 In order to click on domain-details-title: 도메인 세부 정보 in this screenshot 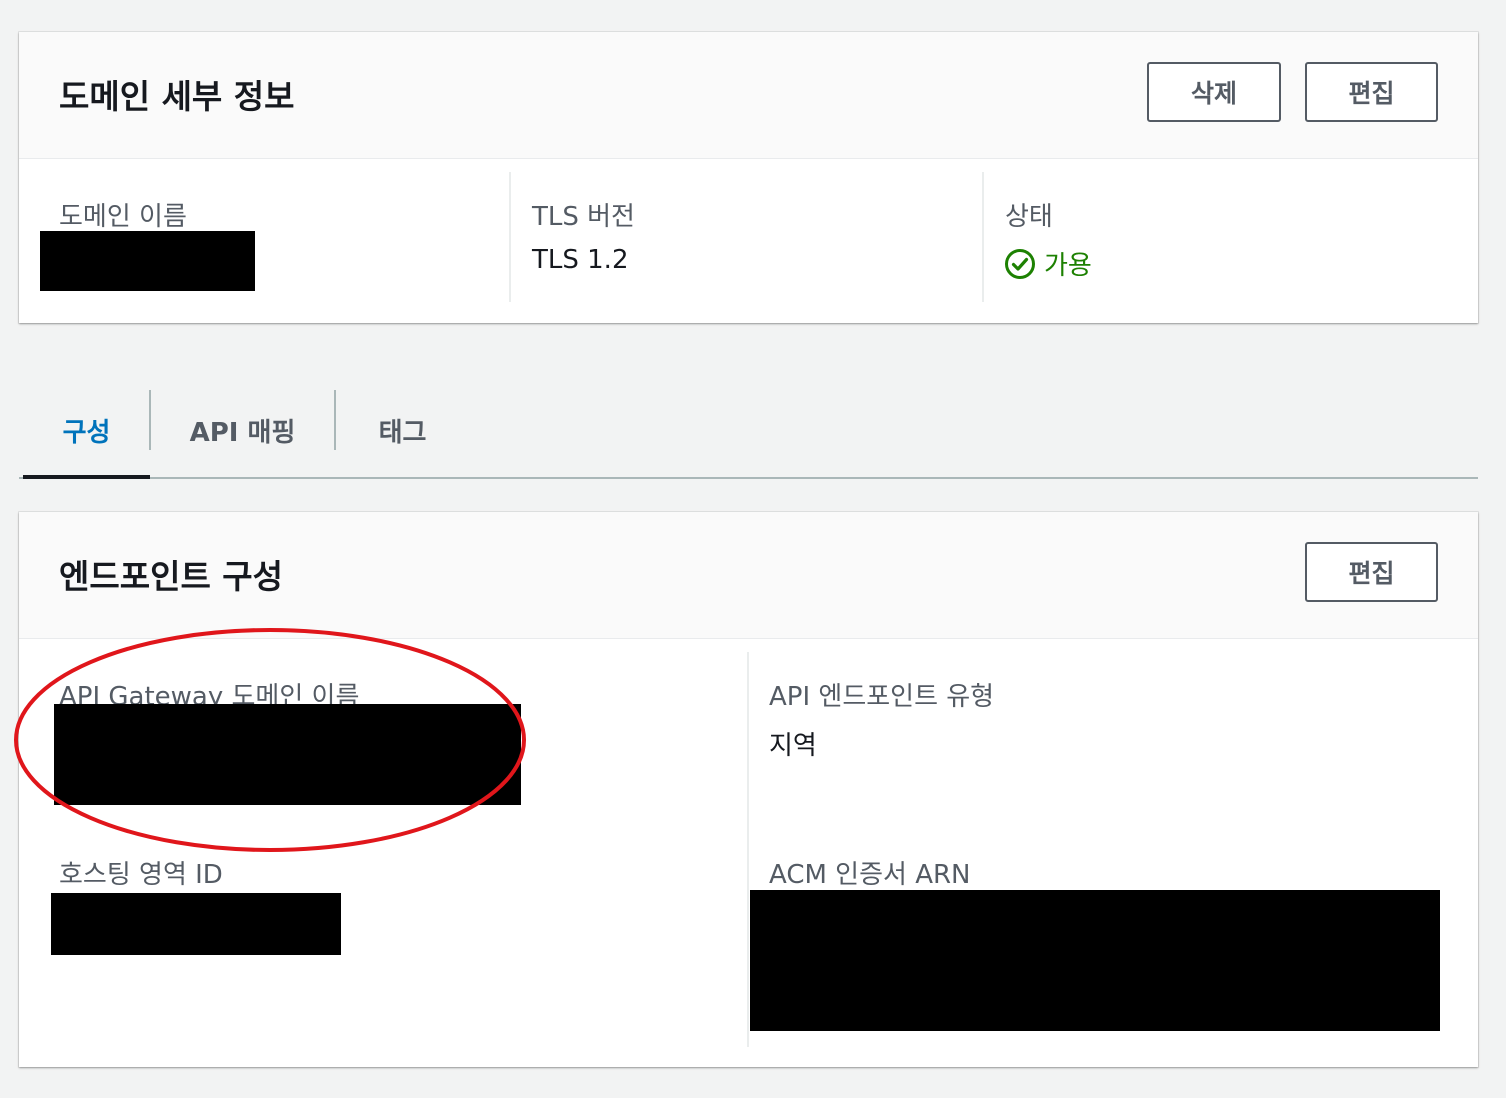, I will do `click(177, 96)`.